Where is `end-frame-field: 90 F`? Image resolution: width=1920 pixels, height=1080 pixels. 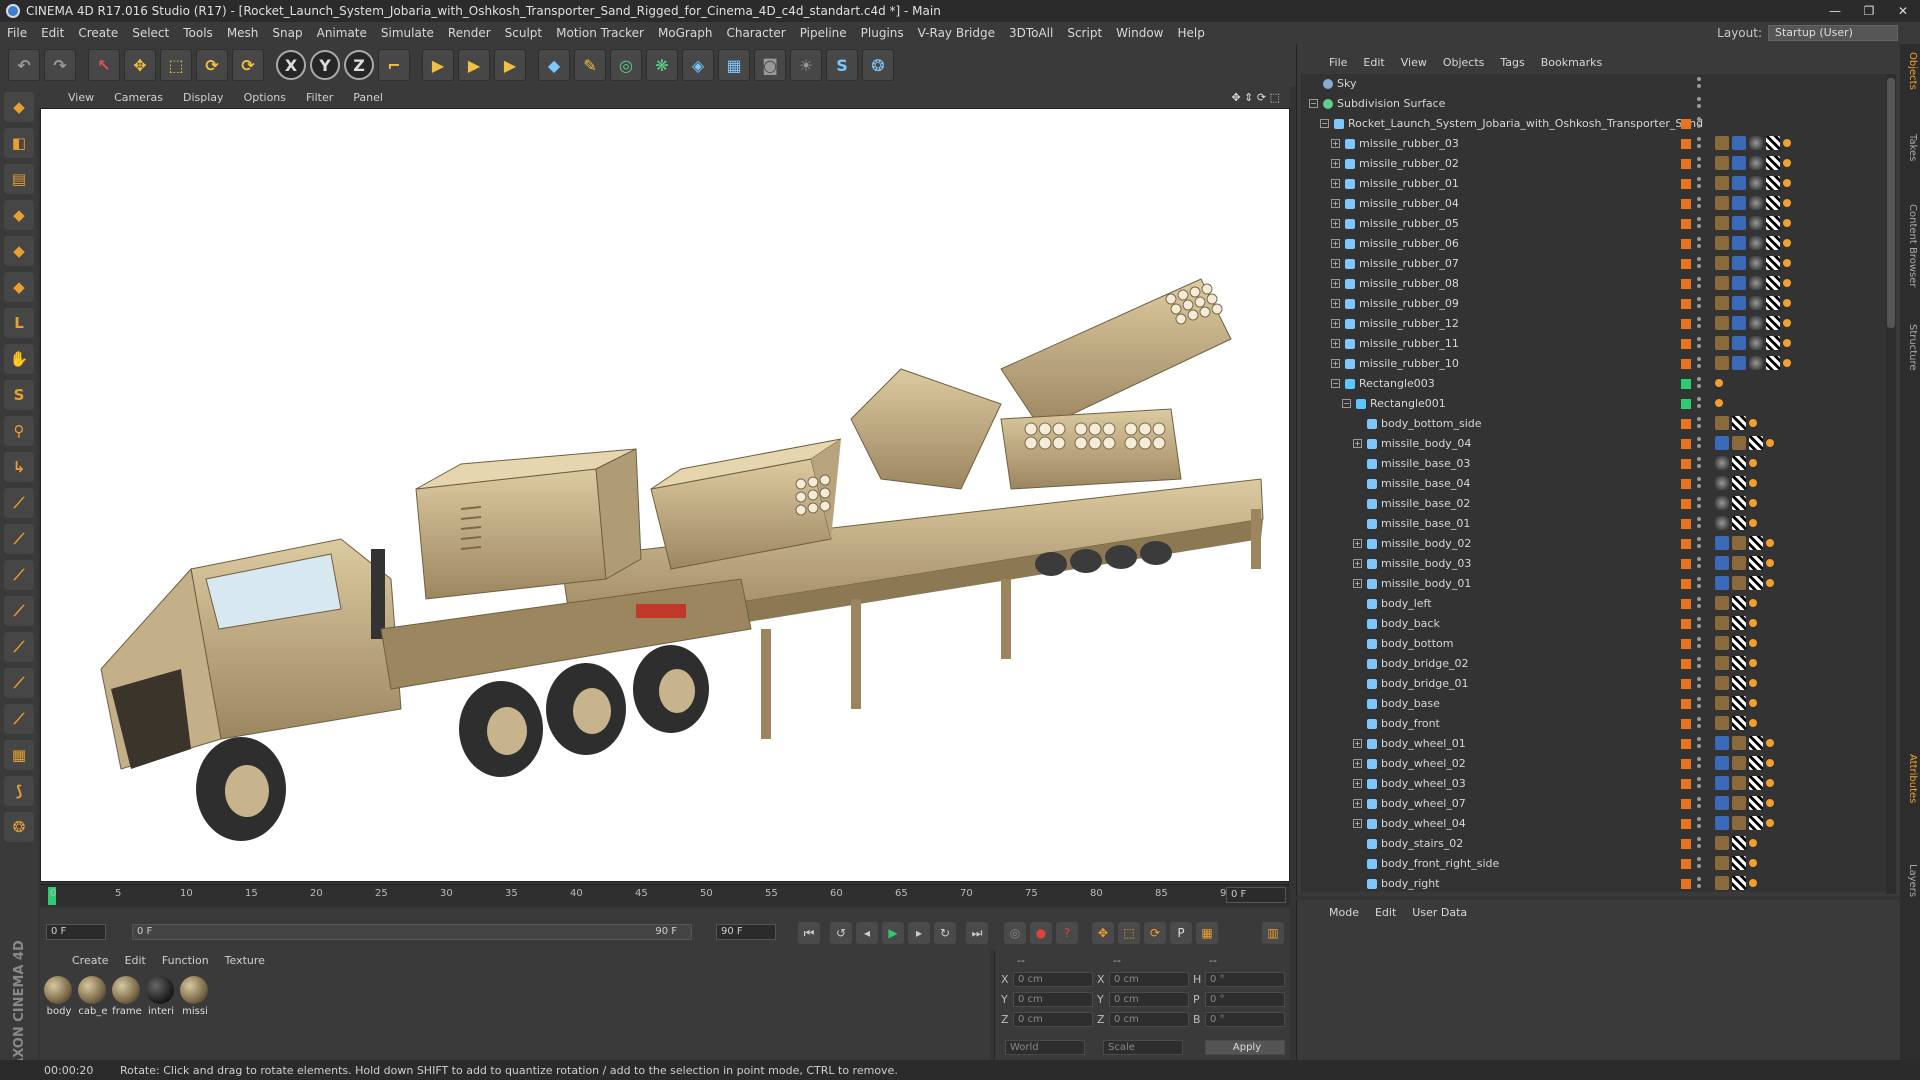 end-frame-field: 90 F is located at coordinates (746, 932).